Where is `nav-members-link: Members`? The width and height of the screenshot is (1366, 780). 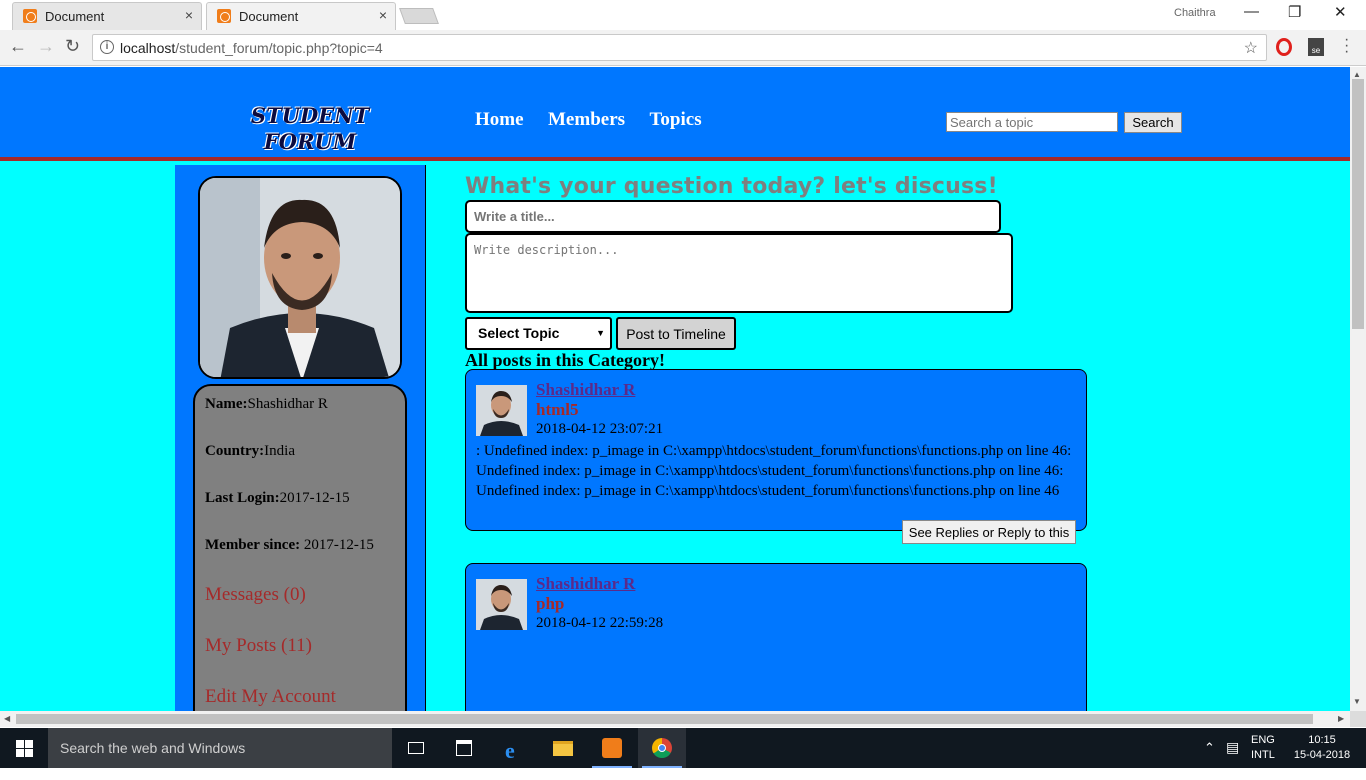 nav-members-link: Members is located at coordinates (586, 119).